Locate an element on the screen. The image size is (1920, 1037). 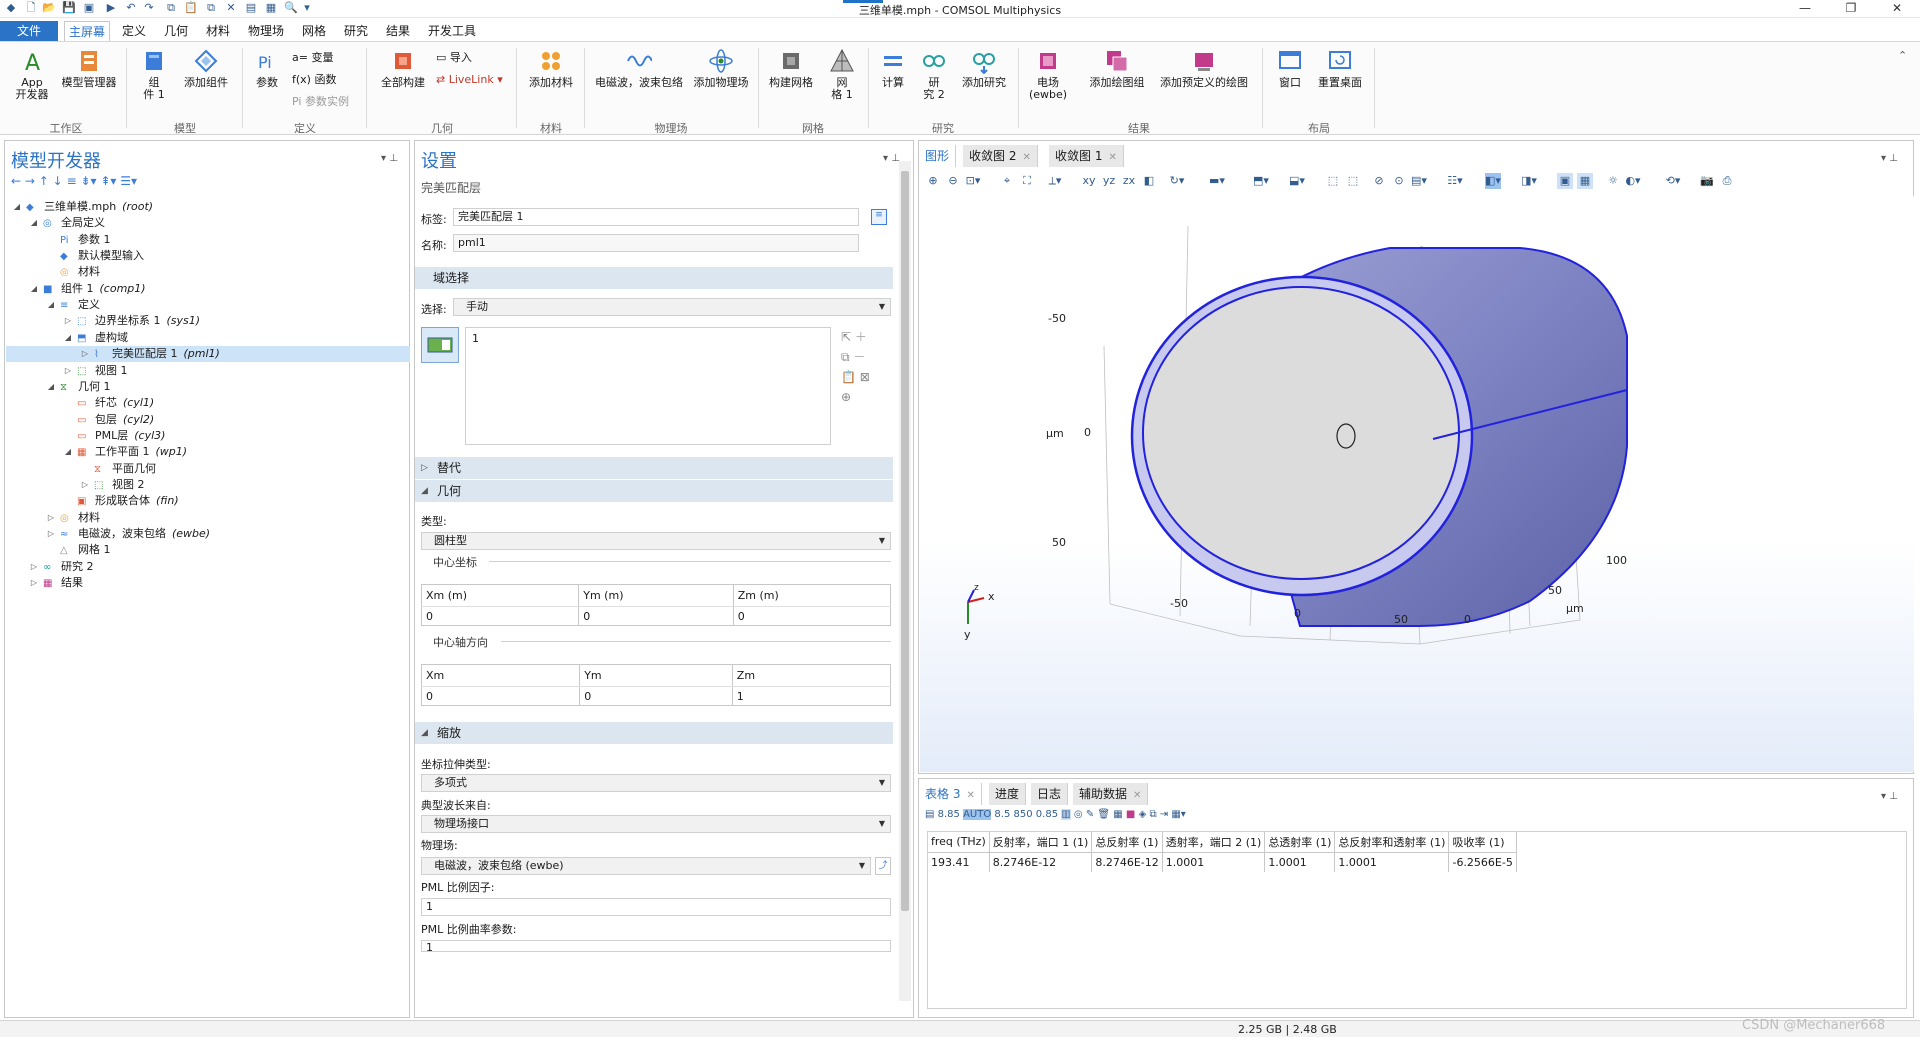
close-button: ✕ is located at coordinates (1897, 9).